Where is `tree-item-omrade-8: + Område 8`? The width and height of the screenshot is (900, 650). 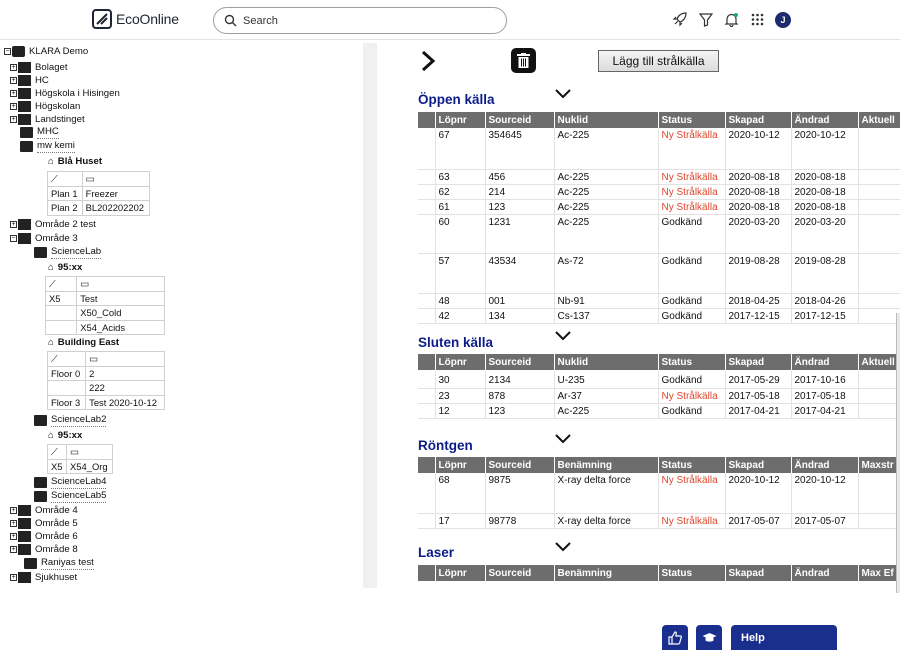
tree-item-omrade-8: + Område 8 is located at coordinates (44, 549).